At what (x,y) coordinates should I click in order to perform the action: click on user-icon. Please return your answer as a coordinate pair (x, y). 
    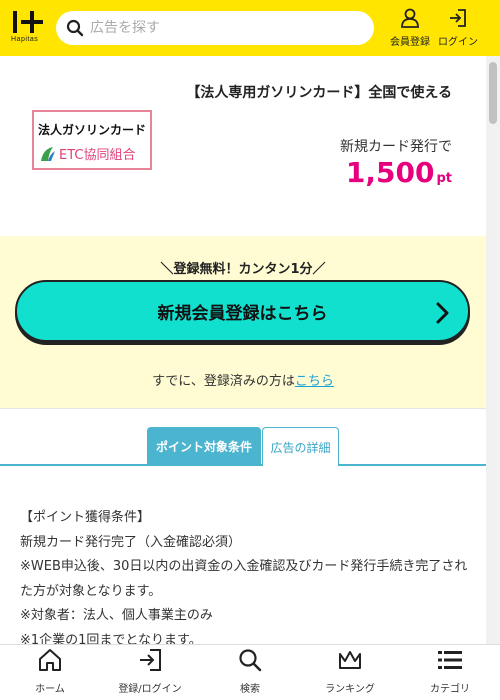
    Looking at the image, I should click on (410, 18).